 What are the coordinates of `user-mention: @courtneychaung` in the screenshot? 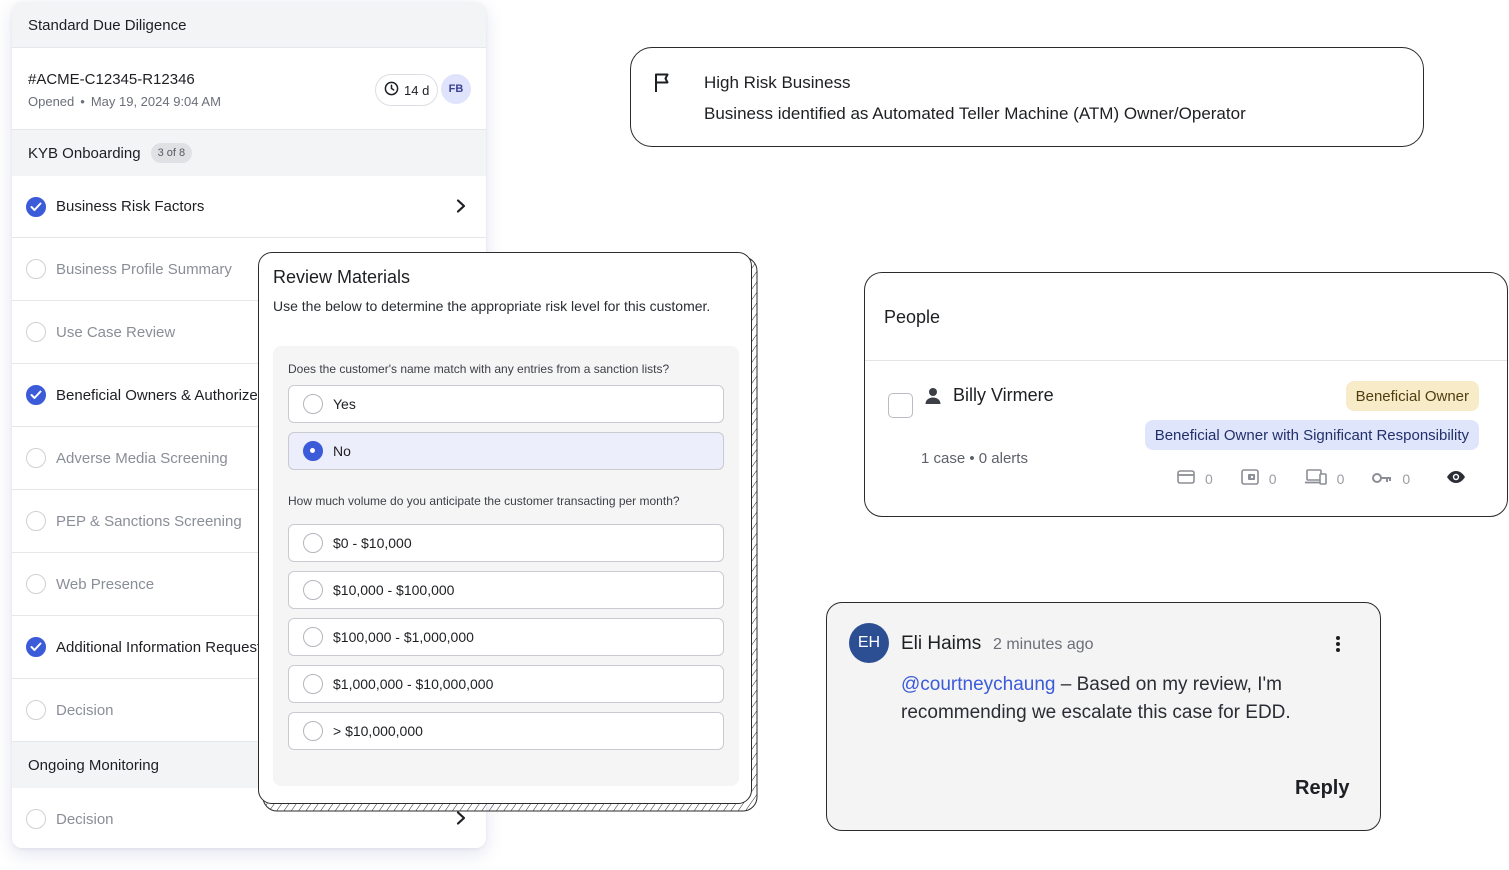 It's located at (978, 684).